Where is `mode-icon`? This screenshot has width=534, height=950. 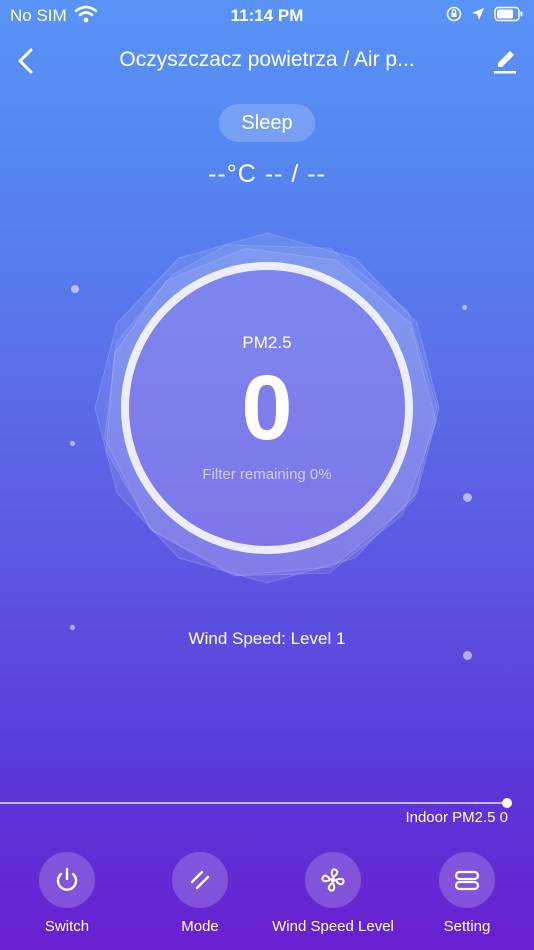 mode-icon is located at coordinates (200, 880).